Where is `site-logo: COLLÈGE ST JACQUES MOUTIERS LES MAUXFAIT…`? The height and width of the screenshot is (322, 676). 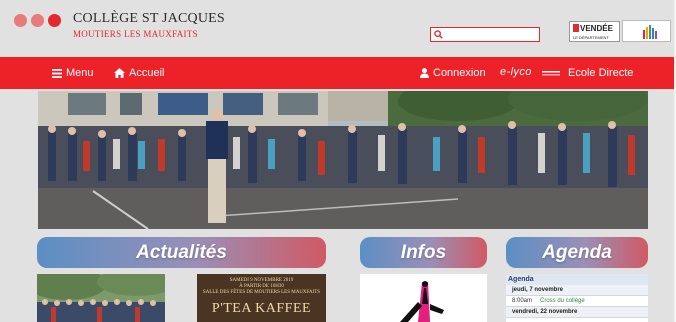 site-logo: COLLÈGE ST JACQUES MOUTIERS LES MAUXFAIT… is located at coordinates (149, 25).